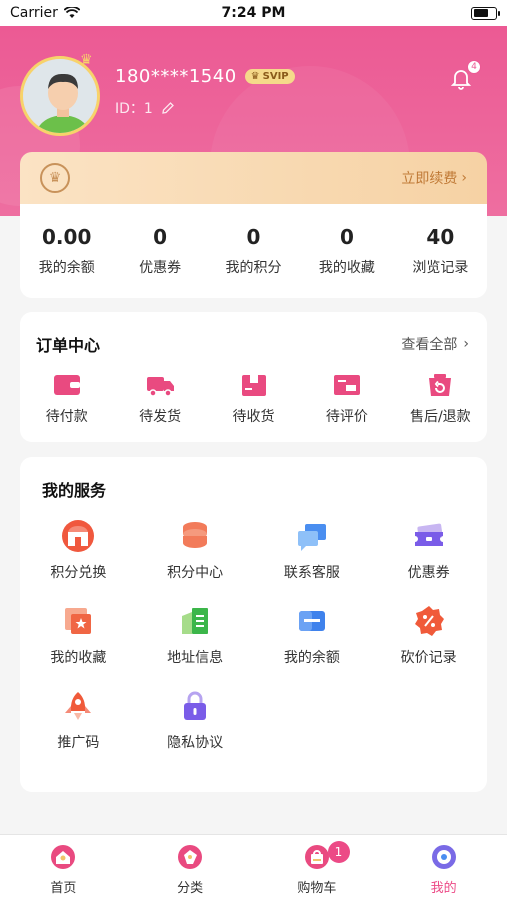  Describe the element at coordinates (434, 178) in the screenshot. I see `renew-button: 立即续费 ›` at that location.